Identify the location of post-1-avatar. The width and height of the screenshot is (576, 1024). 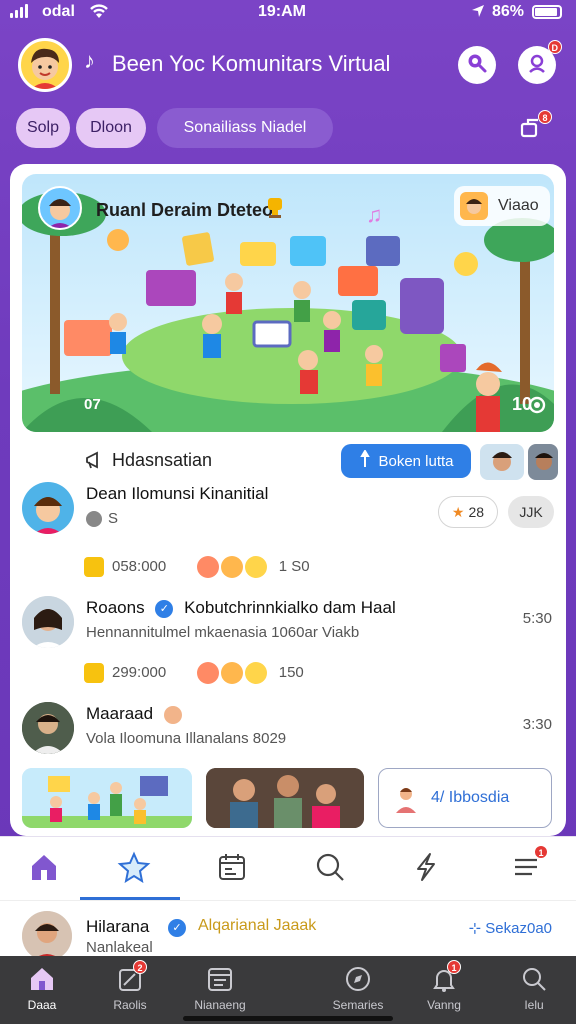
(48, 508).